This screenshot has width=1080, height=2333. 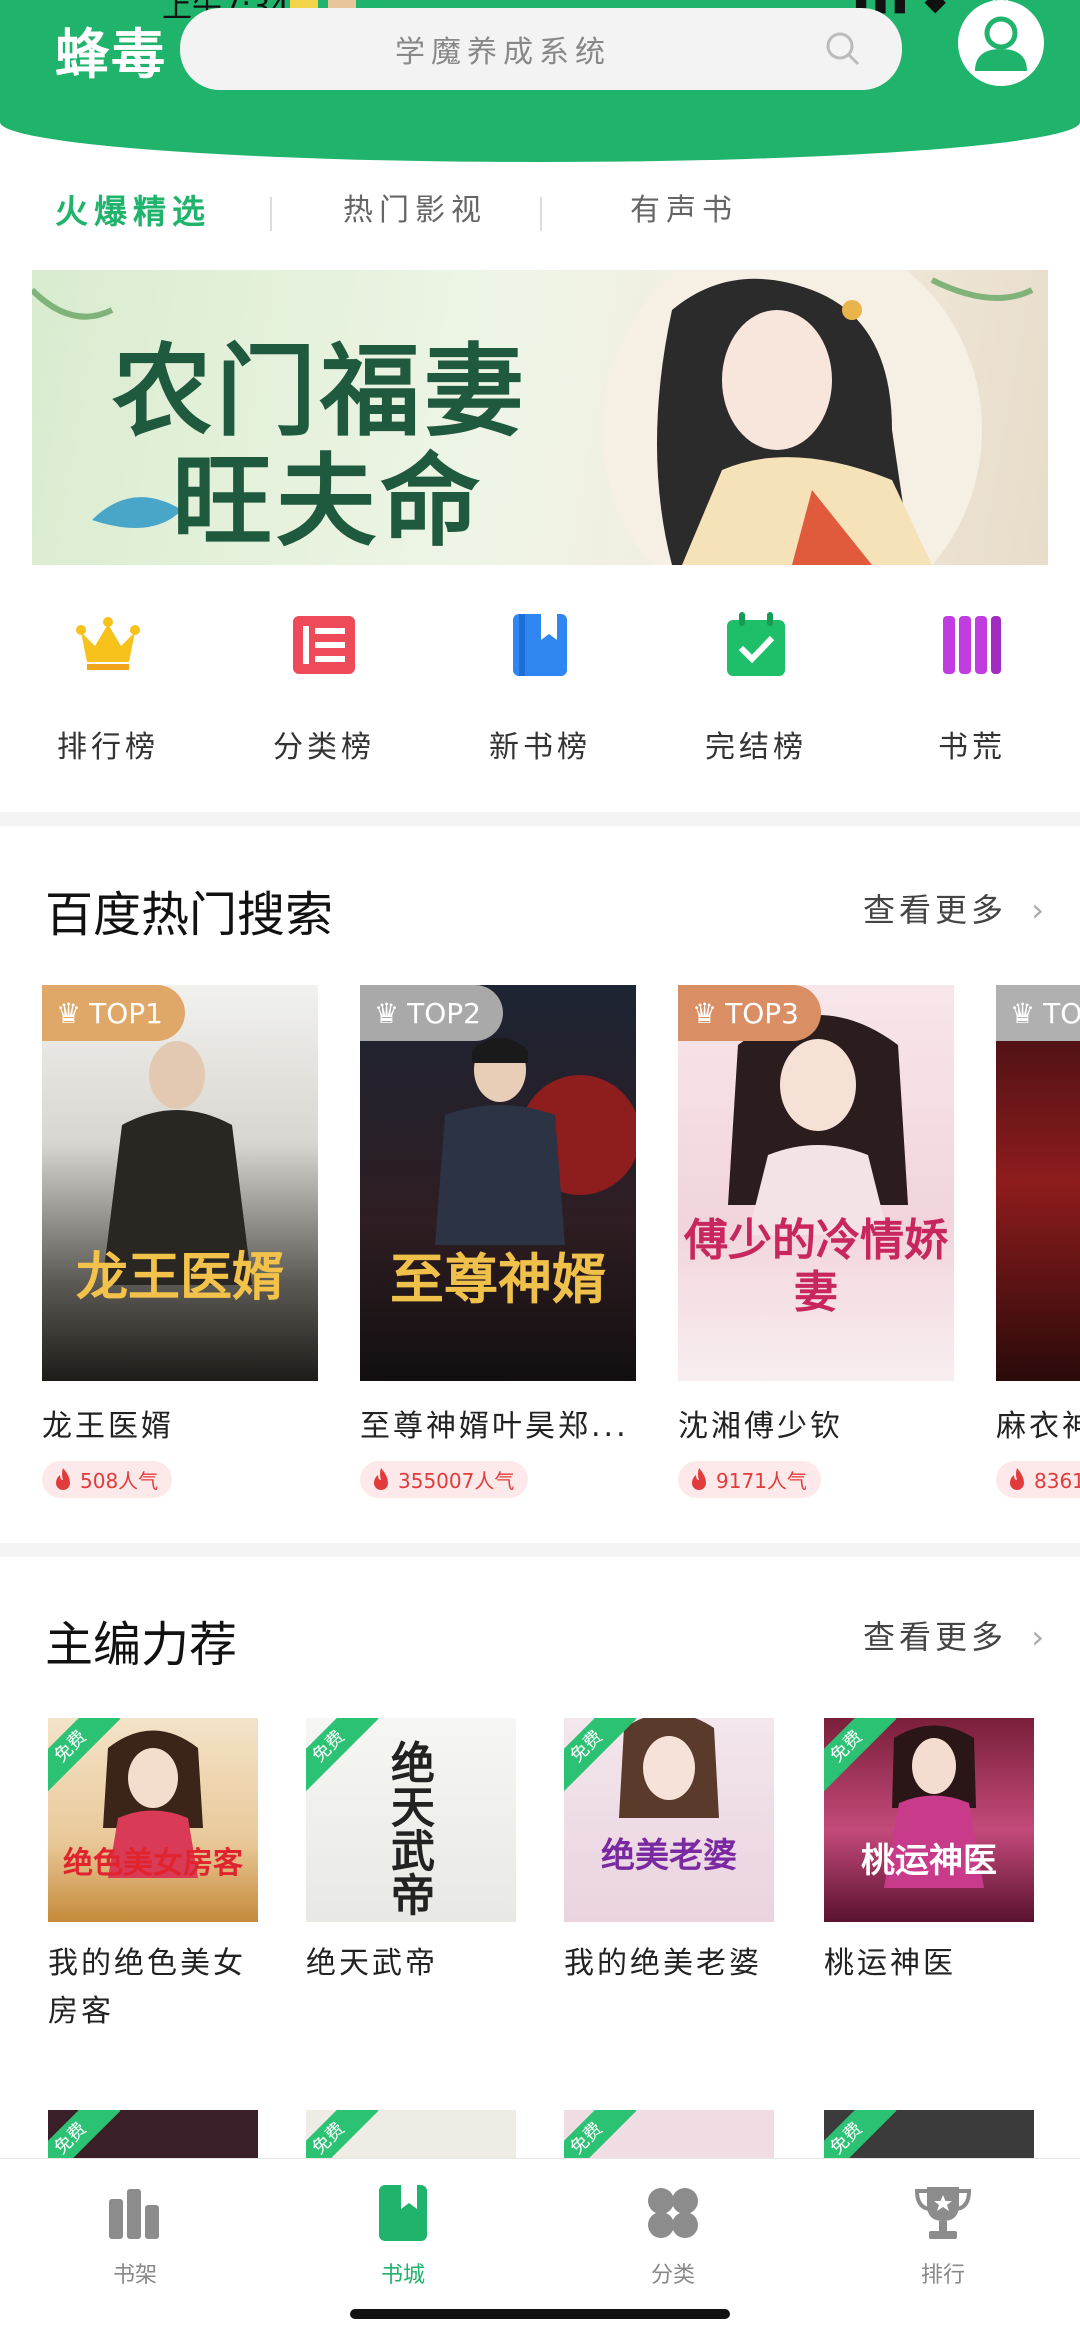 What do you see at coordinates (189, 915) in the screenshot?
I see `hot-search-title: 百度热门搜索` at bounding box center [189, 915].